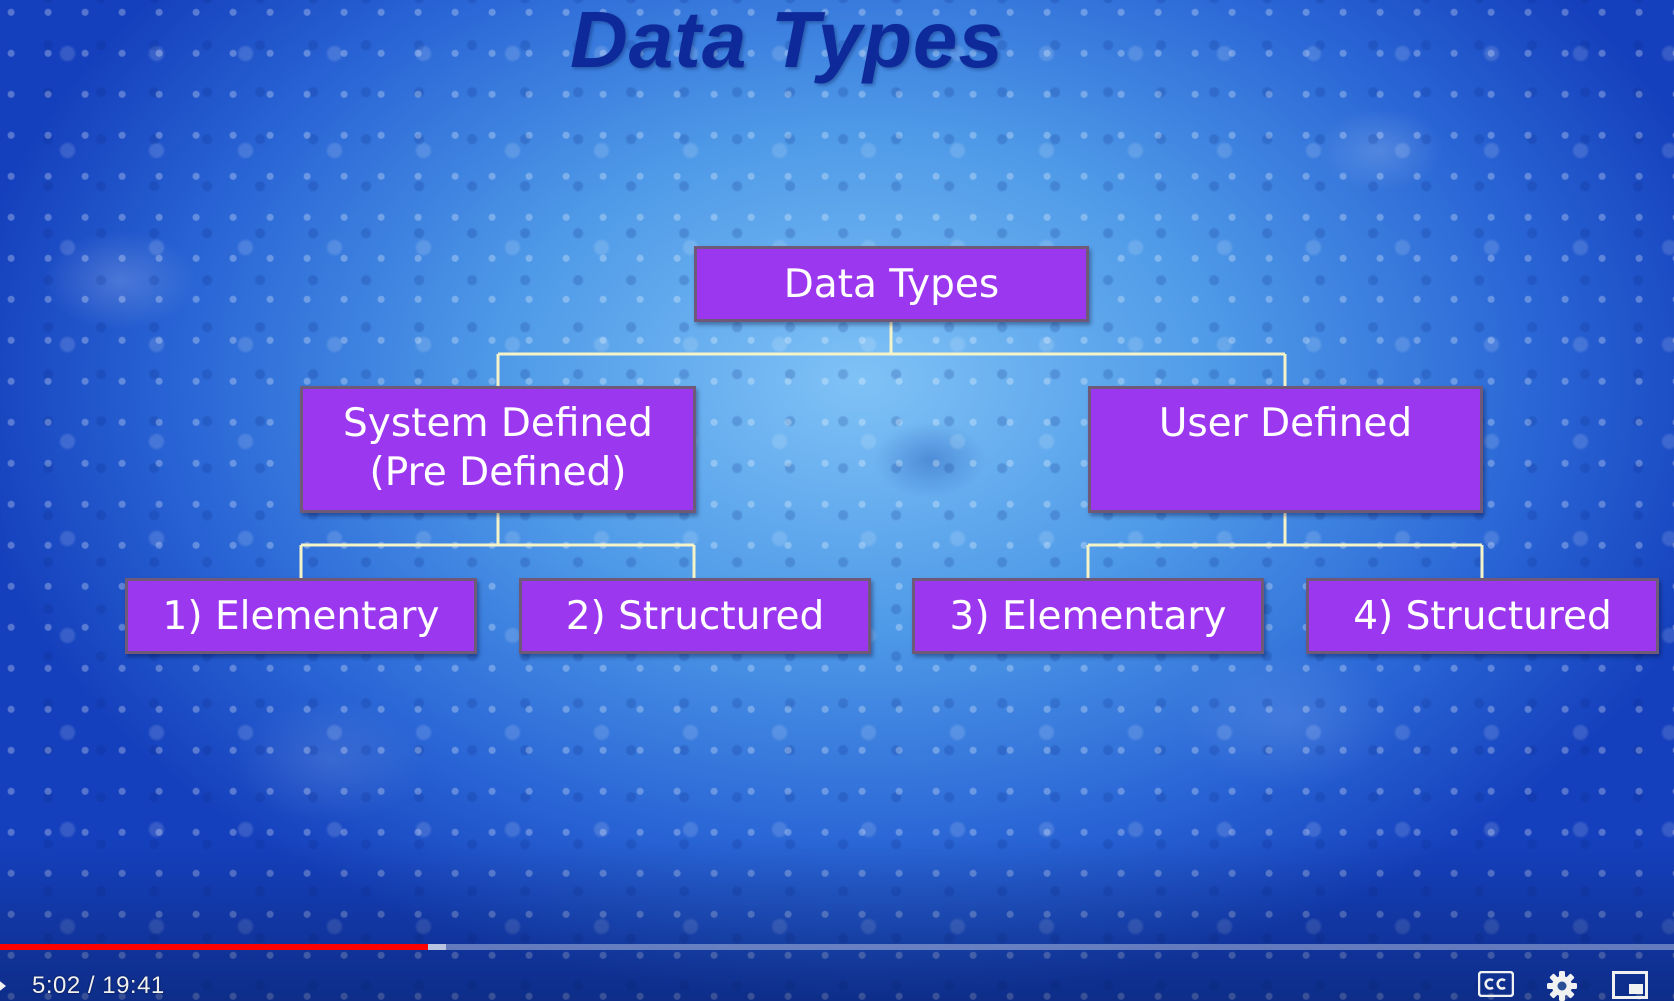  Describe the element at coordinates (1285, 545) in the screenshot. I see `connector-user` at that location.